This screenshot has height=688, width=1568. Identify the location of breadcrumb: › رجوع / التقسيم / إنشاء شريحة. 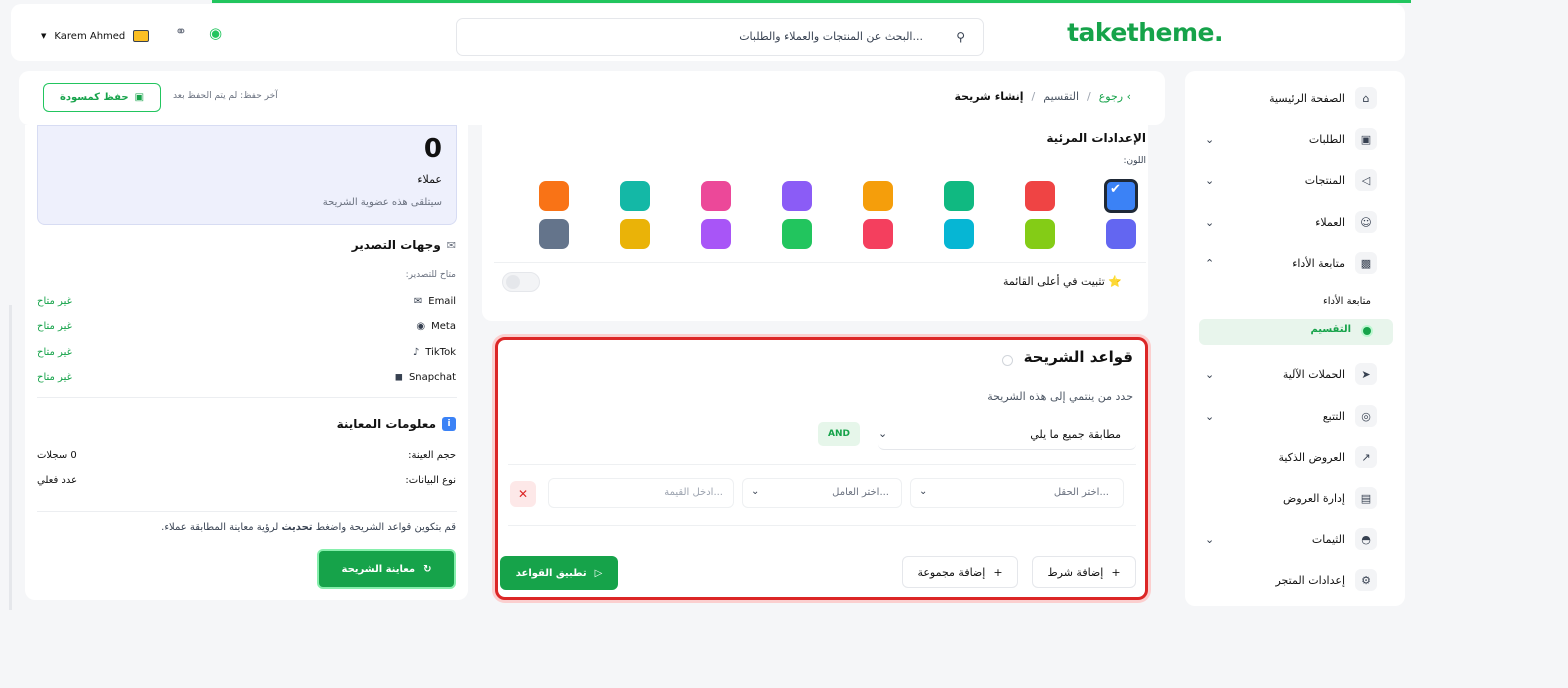
(1042, 96).